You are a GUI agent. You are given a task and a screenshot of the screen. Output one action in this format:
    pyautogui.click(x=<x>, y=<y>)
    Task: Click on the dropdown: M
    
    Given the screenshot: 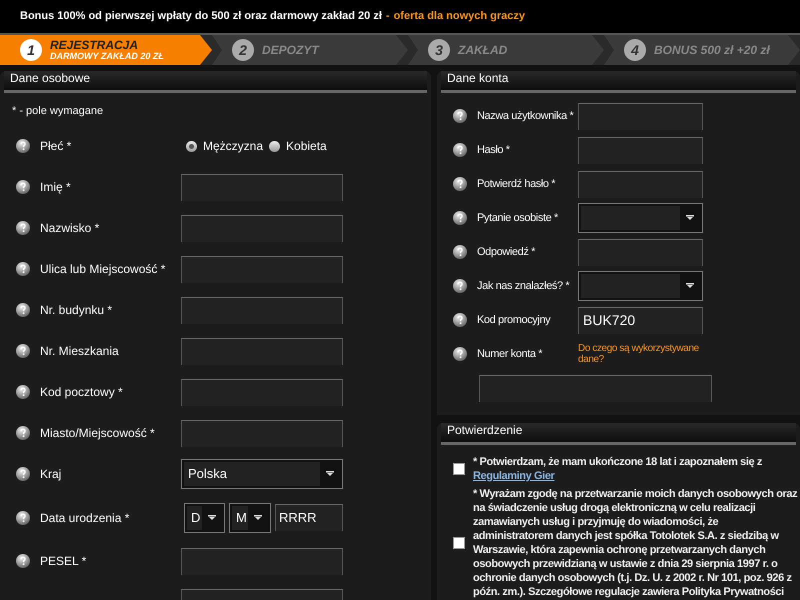 What is the action you would take?
    pyautogui.click(x=250, y=517)
    